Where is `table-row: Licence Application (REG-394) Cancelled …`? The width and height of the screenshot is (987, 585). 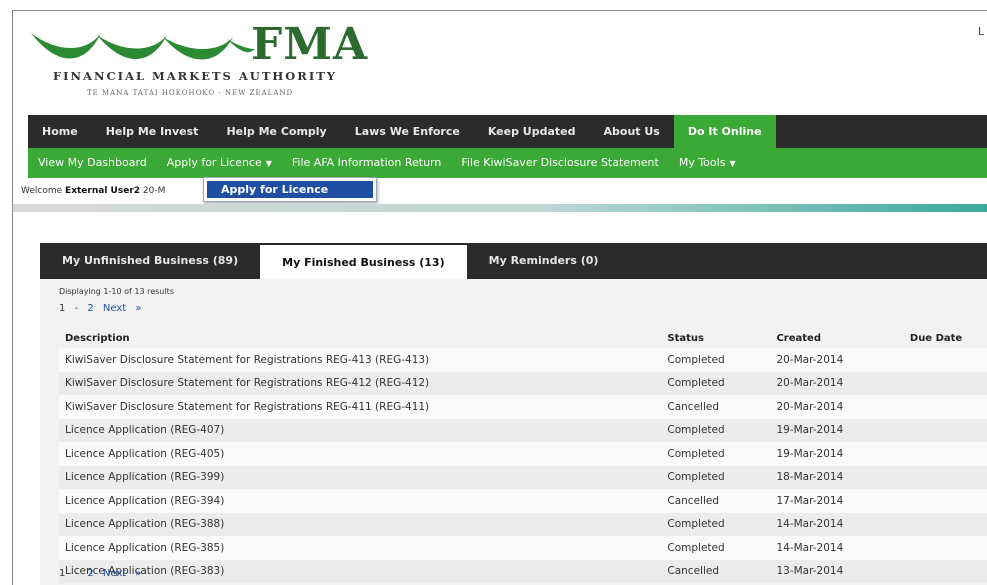 table-row: Licence Application (REG-394) Cancelled … is located at coordinates (523, 501).